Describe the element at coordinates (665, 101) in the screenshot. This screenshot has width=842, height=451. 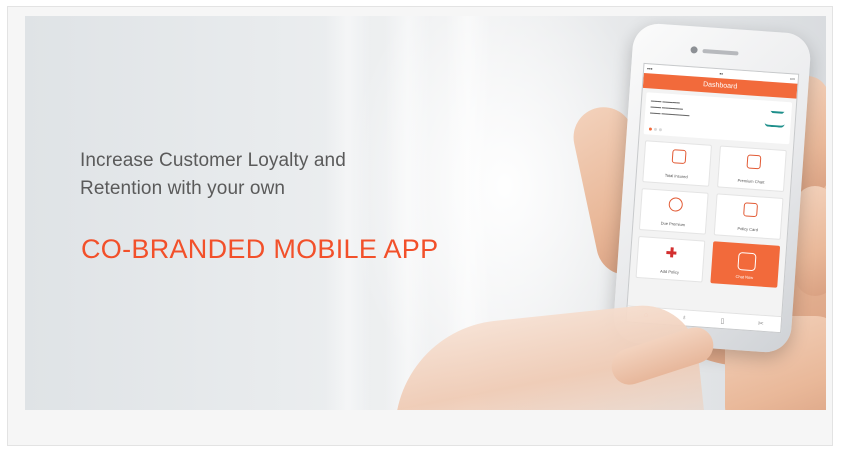
I see `policy-card-line: ▬▬▬ ▬▬▬▬▬` at that location.